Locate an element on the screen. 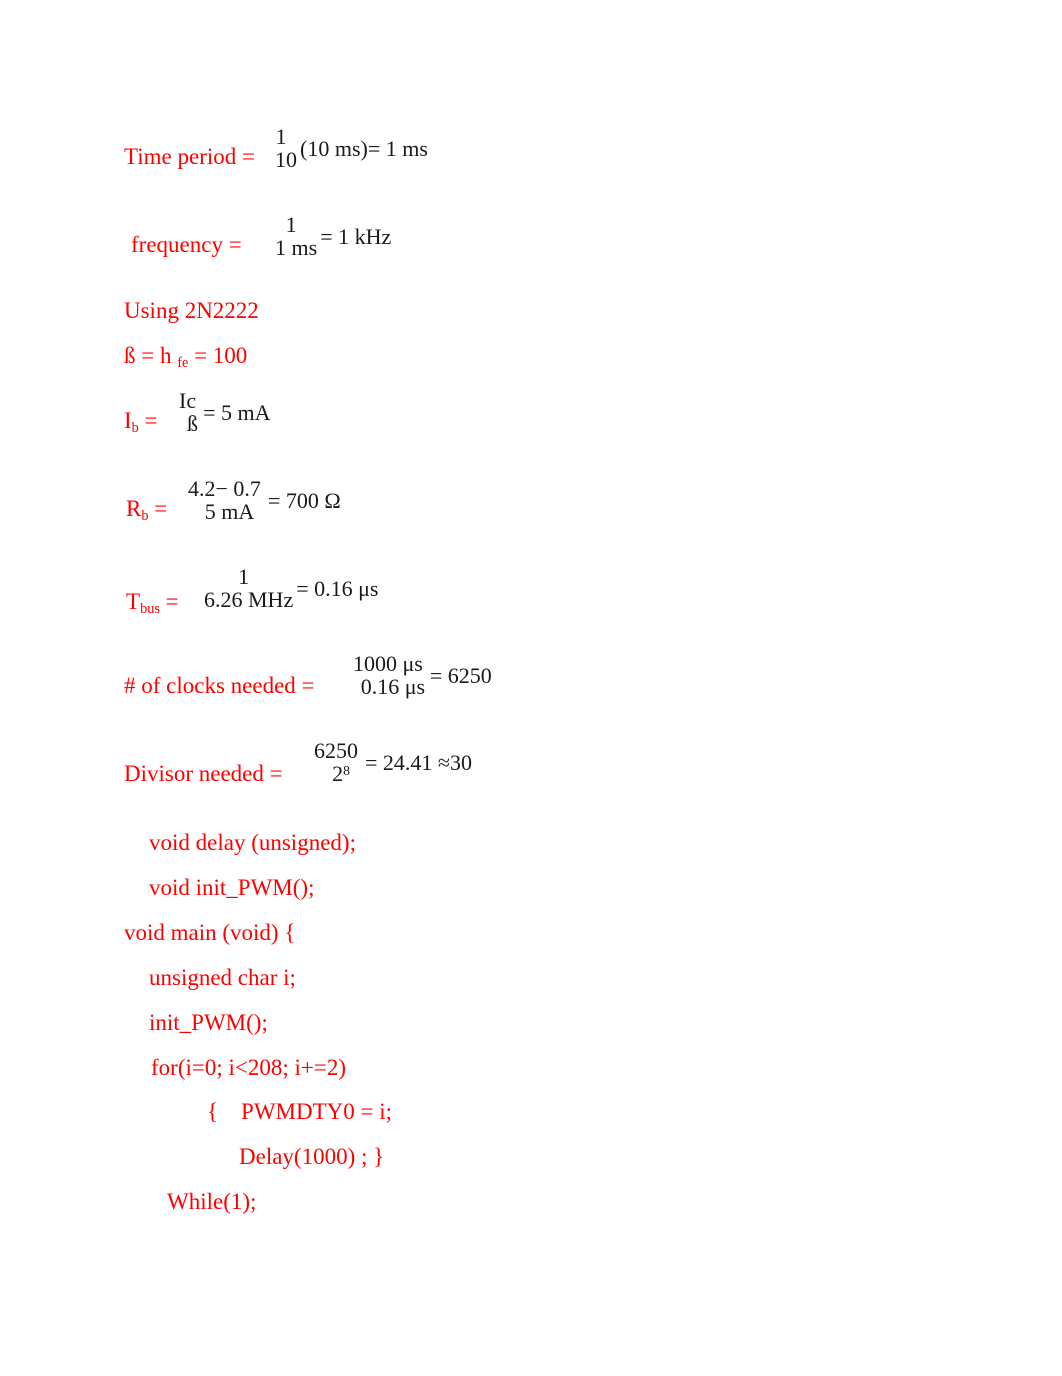 This screenshot has width=1062, height=1376. equation-time-period-expression: 1 10 (10 ms)= 1 ms is located at coordinates (348, 148).